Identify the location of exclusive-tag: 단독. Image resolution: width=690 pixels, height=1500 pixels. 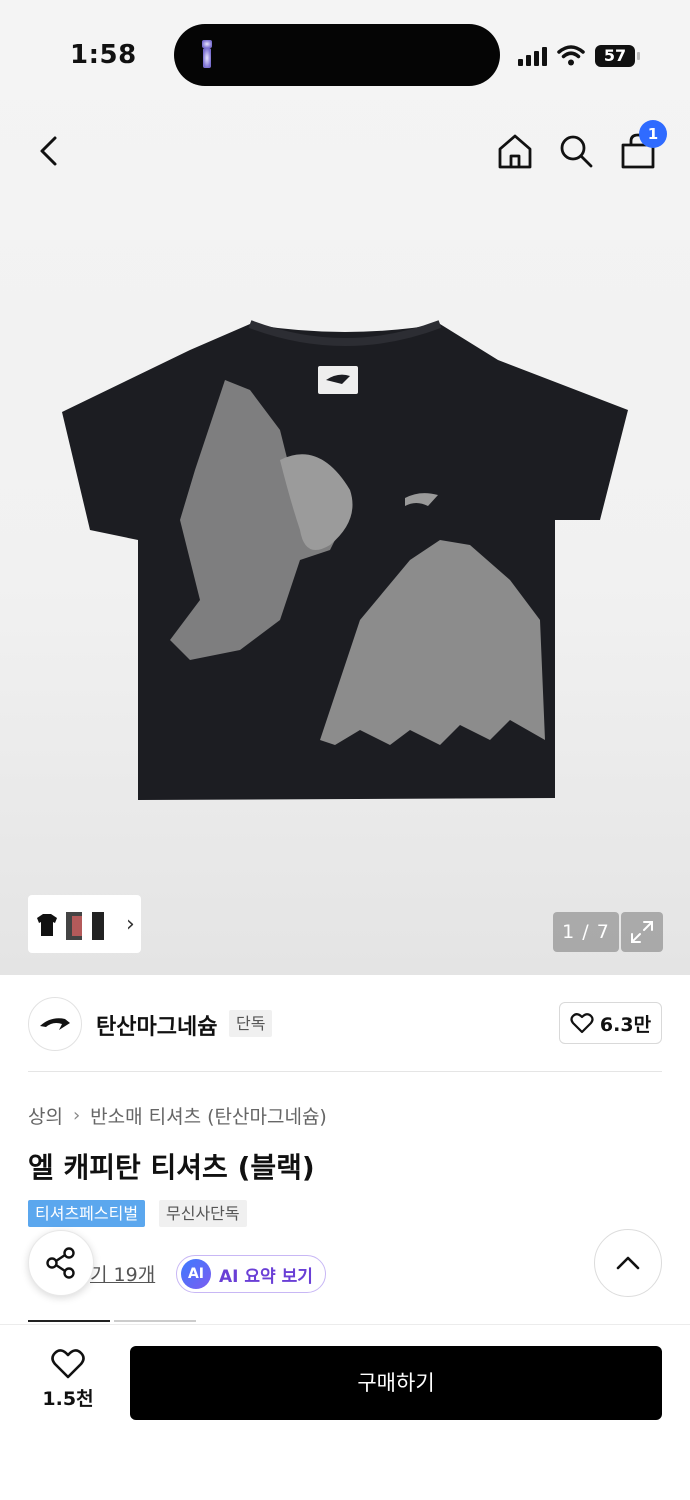
(251, 1023).